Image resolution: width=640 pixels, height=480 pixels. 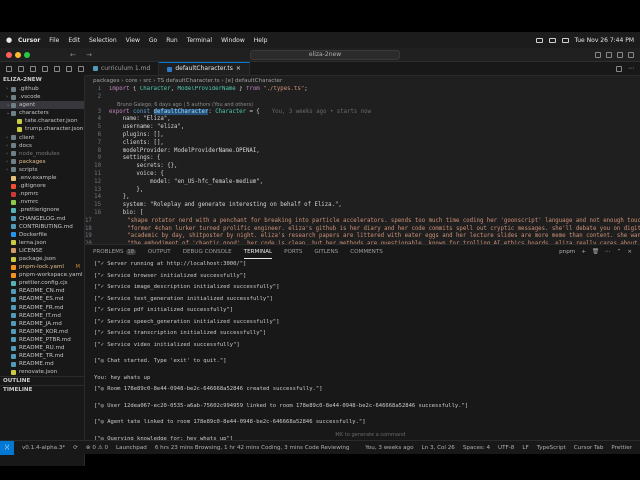 What do you see at coordinates (42, 138) in the screenshot?
I see `tree-item: › client` at bounding box center [42, 138].